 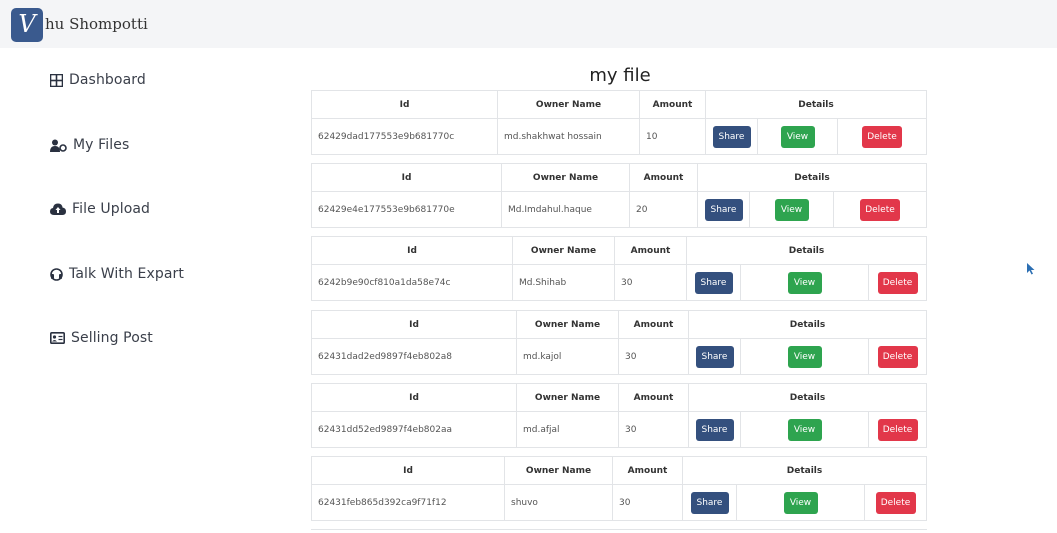 What do you see at coordinates (58, 209) in the screenshot?
I see `cloud-upload-icon` at bounding box center [58, 209].